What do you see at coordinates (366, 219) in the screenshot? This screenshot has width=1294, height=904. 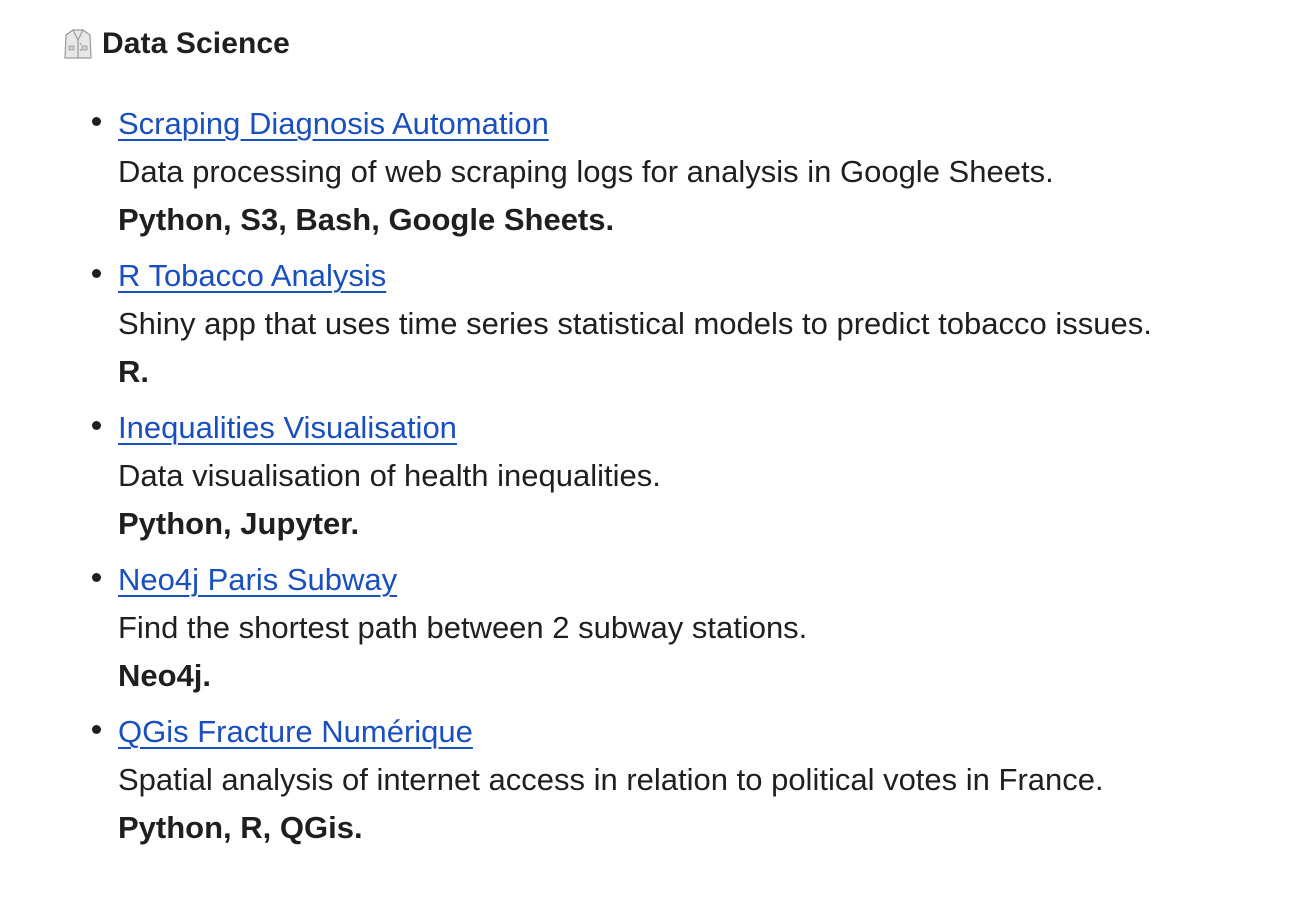 I see `project-tech-stack: Python, S3, Bash, Google Sheets.` at bounding box center [366, 219].